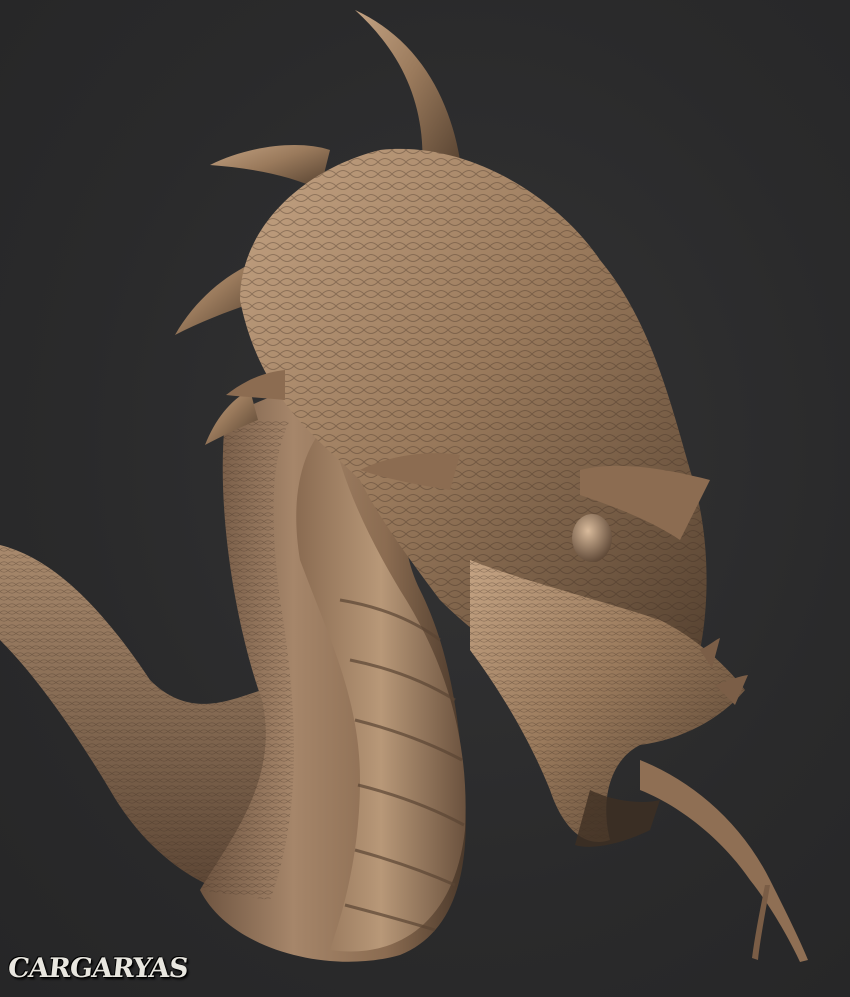  I want to click on signature-text: CARGARYAS, so click(98, 968).